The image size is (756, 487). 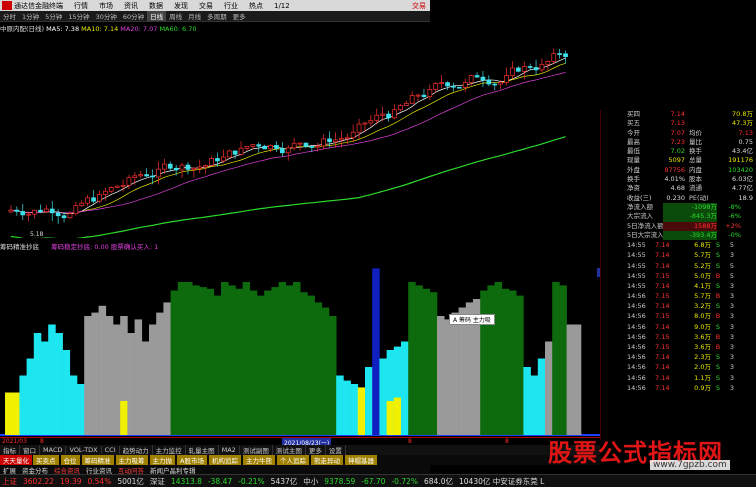 I want to click on period-tab-daily: 日线, so click(x=157, y=16).